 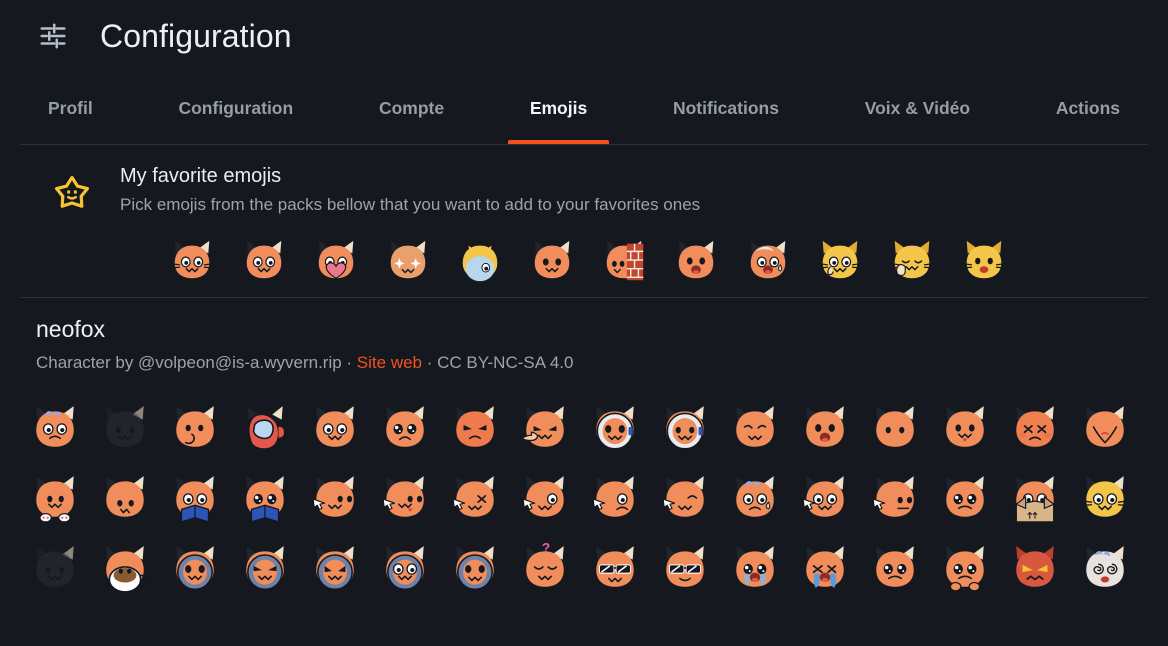 What do you see at coordinates (912, 261) in the screenshot?
I see `favorite-emoji-neocat_thumbsup` at bounding box center [912, 261].